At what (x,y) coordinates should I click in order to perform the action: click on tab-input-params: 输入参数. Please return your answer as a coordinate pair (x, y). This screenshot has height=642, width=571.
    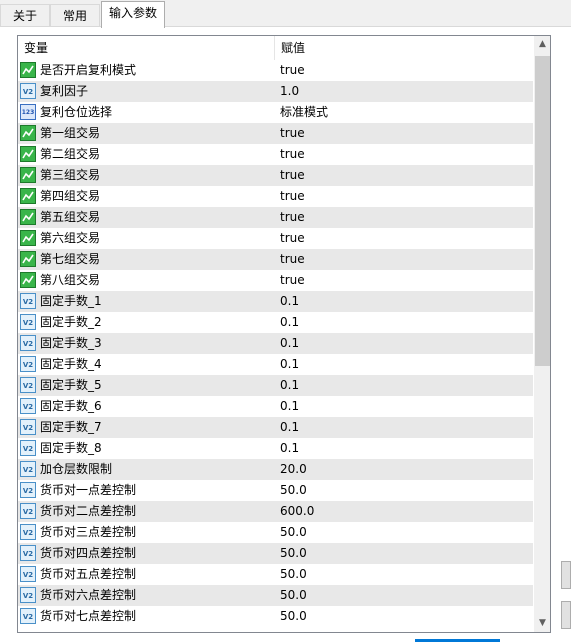
    Looking at the image, I should click on (133, 14).